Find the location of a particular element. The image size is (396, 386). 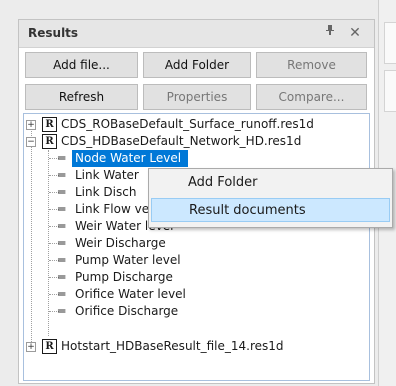

tree-item-row: ═ Pump Discharge is located at coordinates (196, 277).